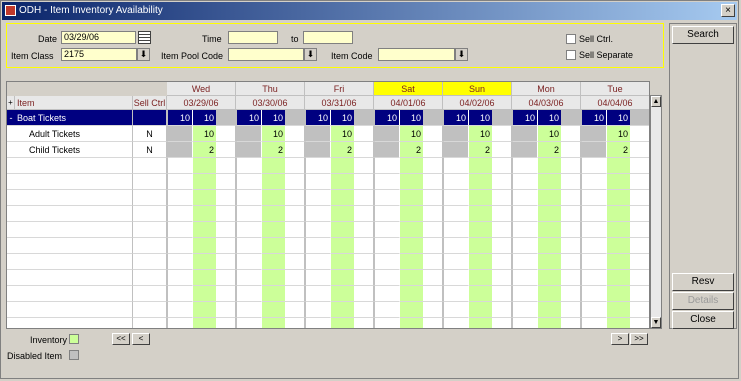 The image size is (741, 381). Describe the element at coordinates (11, 118) in the screenshot. I see `row-marker: -` at that location.